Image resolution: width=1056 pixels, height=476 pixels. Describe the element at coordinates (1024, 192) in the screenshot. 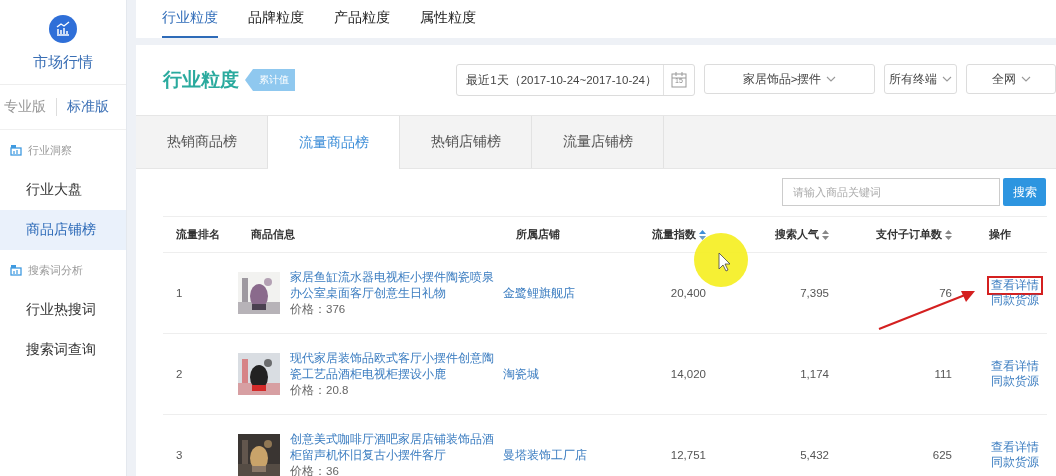

I see `search-button: 搜索` at that location.